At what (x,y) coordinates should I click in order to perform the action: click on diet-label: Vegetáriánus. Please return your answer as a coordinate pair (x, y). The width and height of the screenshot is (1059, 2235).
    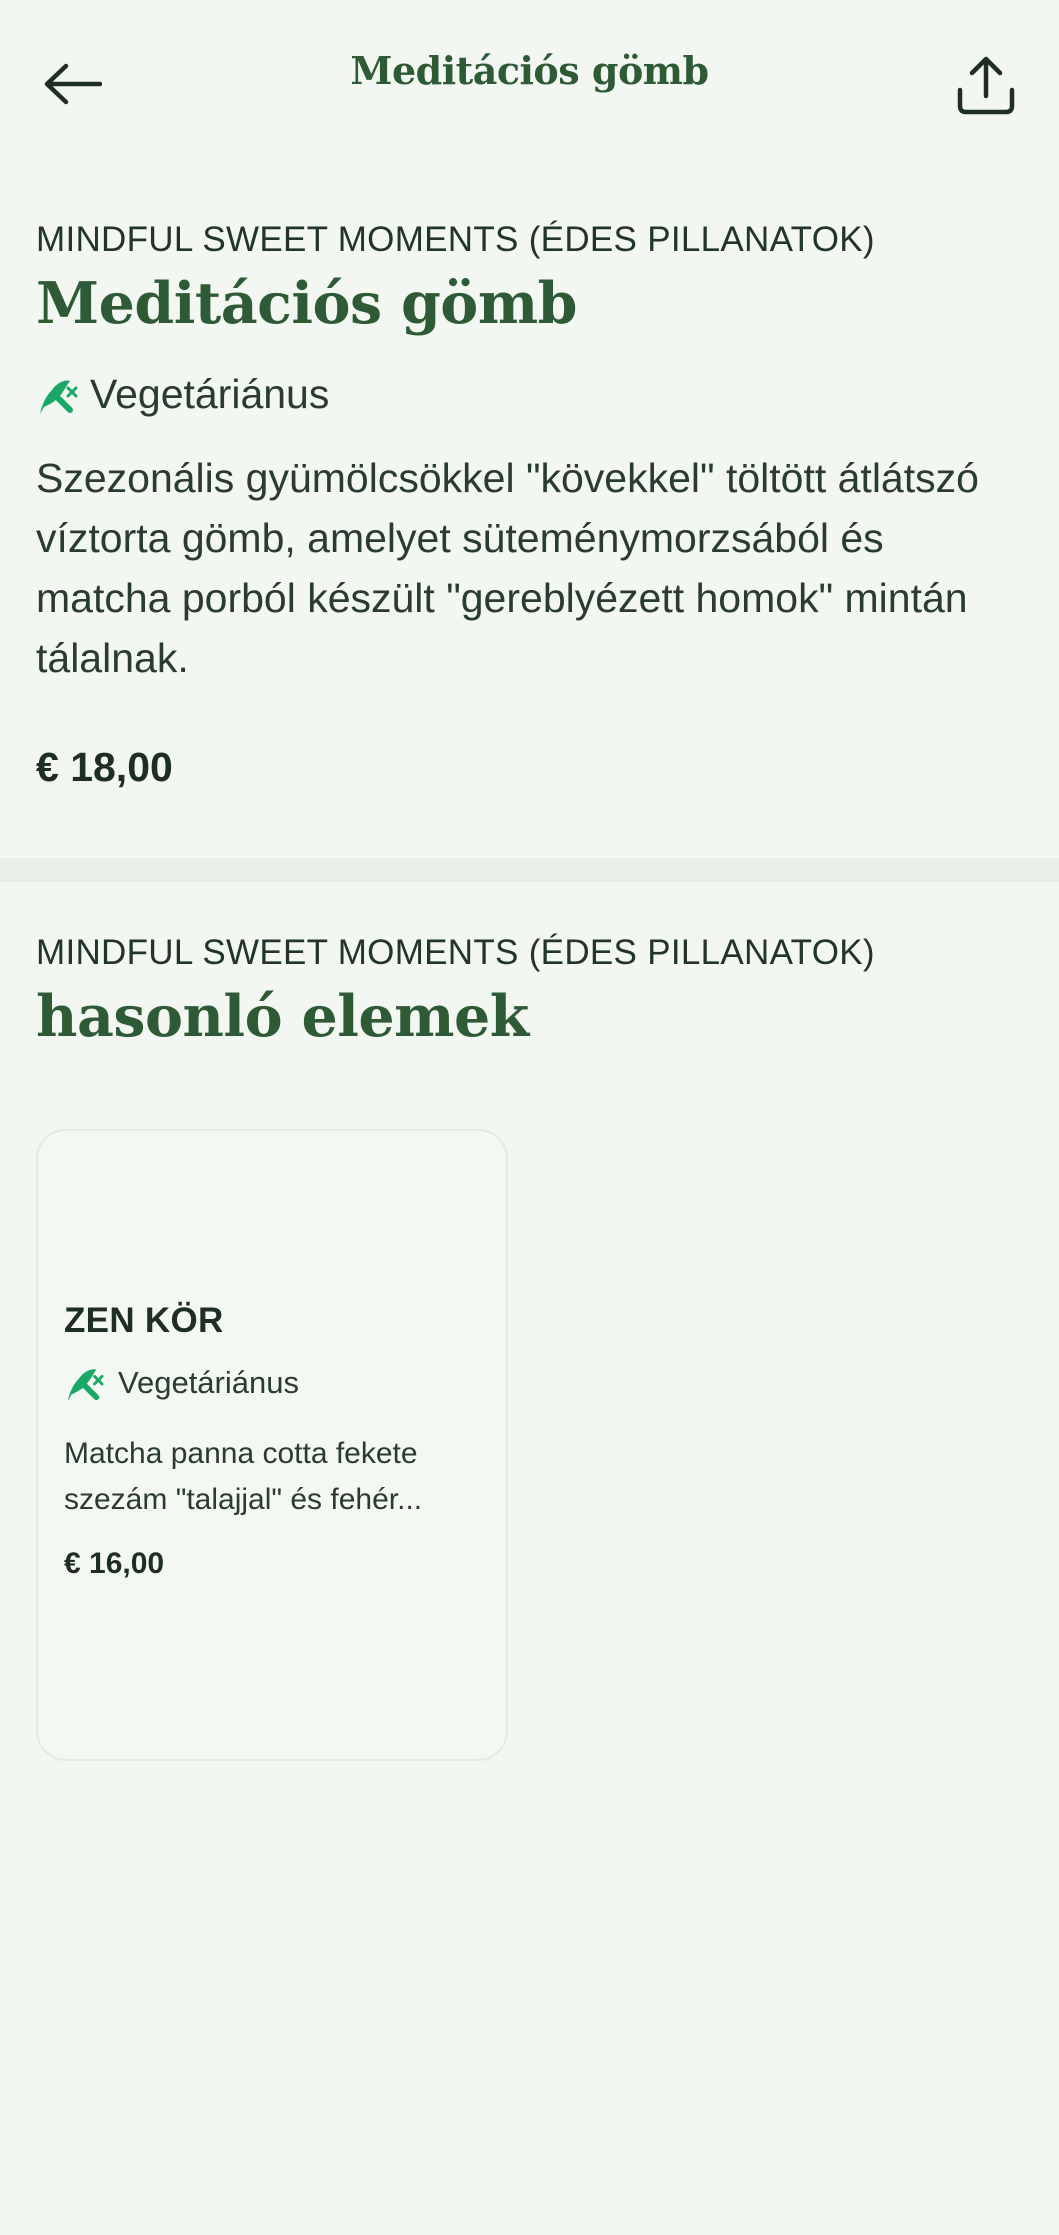
    Looking at the image, I should click on (210, 394).